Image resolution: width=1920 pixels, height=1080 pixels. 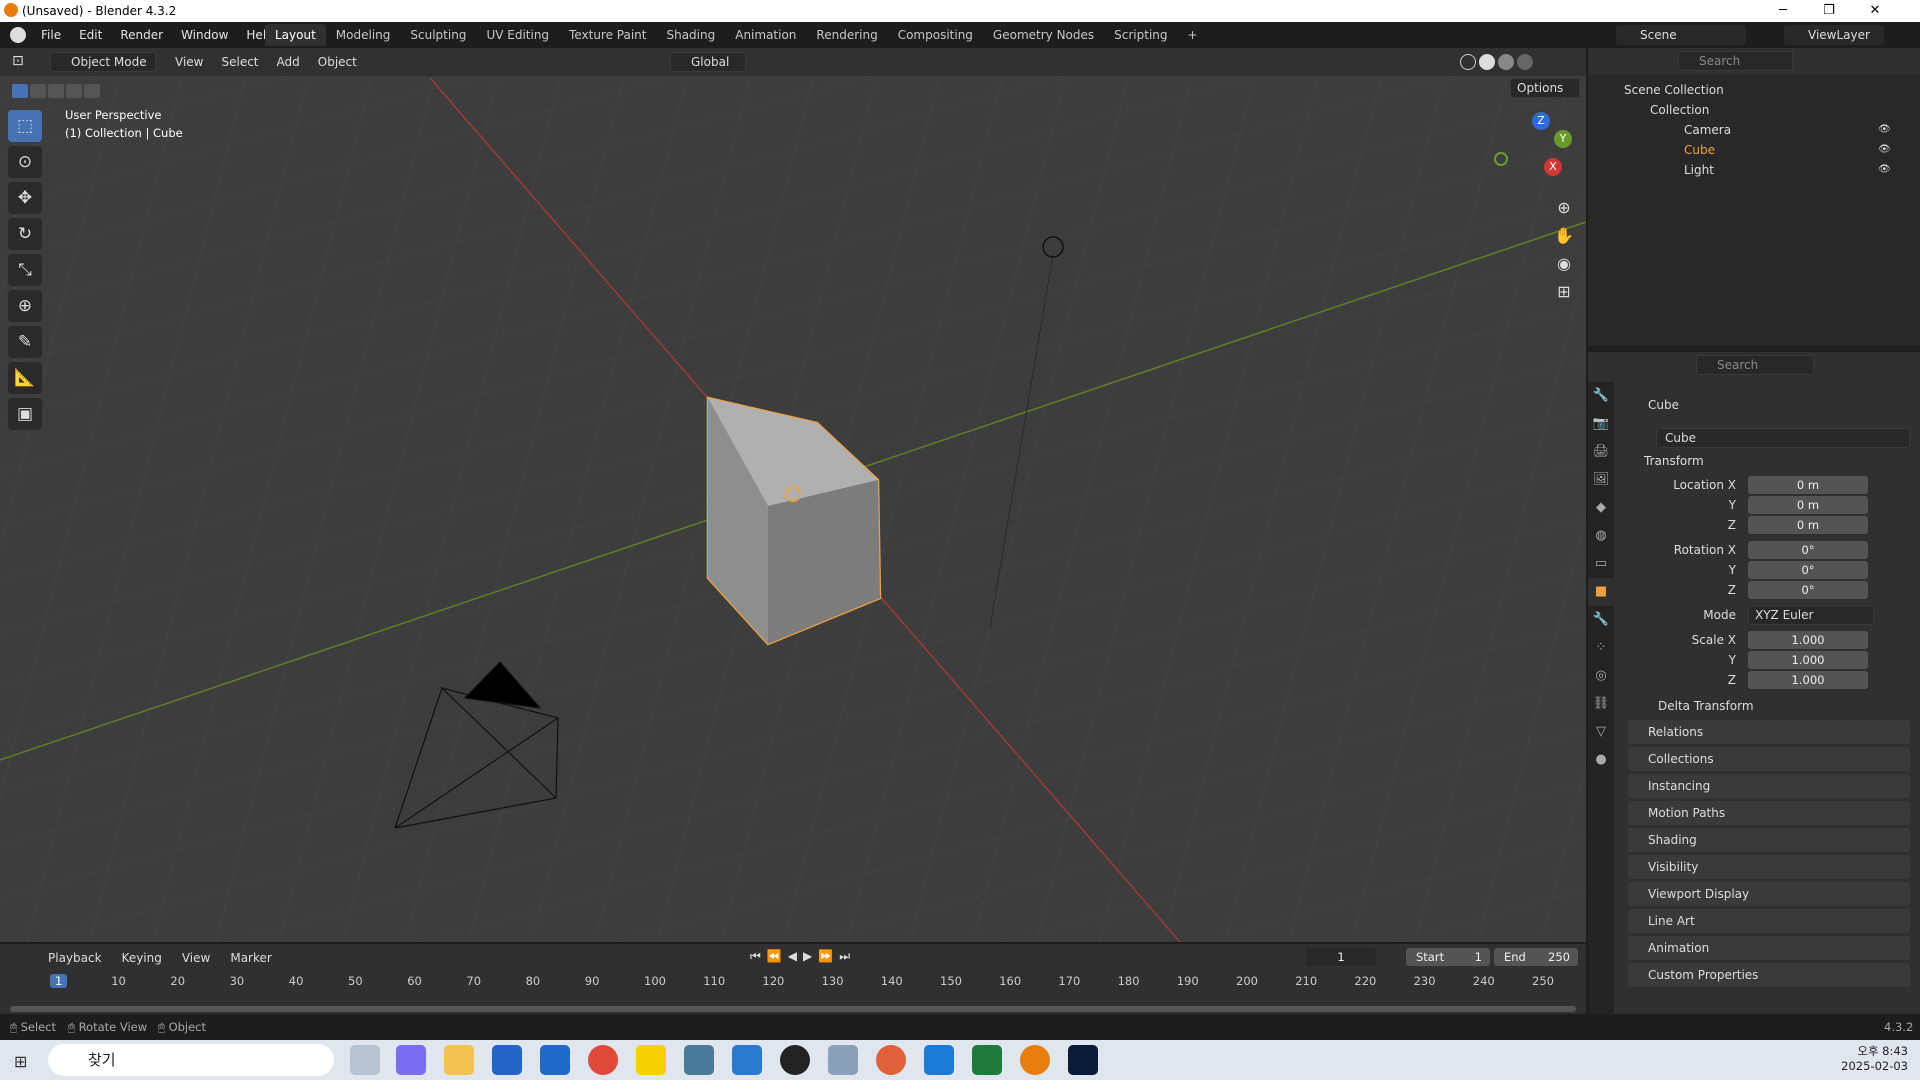 I want to click on viewlayer-selector: ViewLayer, so click(x=1834, y=35).